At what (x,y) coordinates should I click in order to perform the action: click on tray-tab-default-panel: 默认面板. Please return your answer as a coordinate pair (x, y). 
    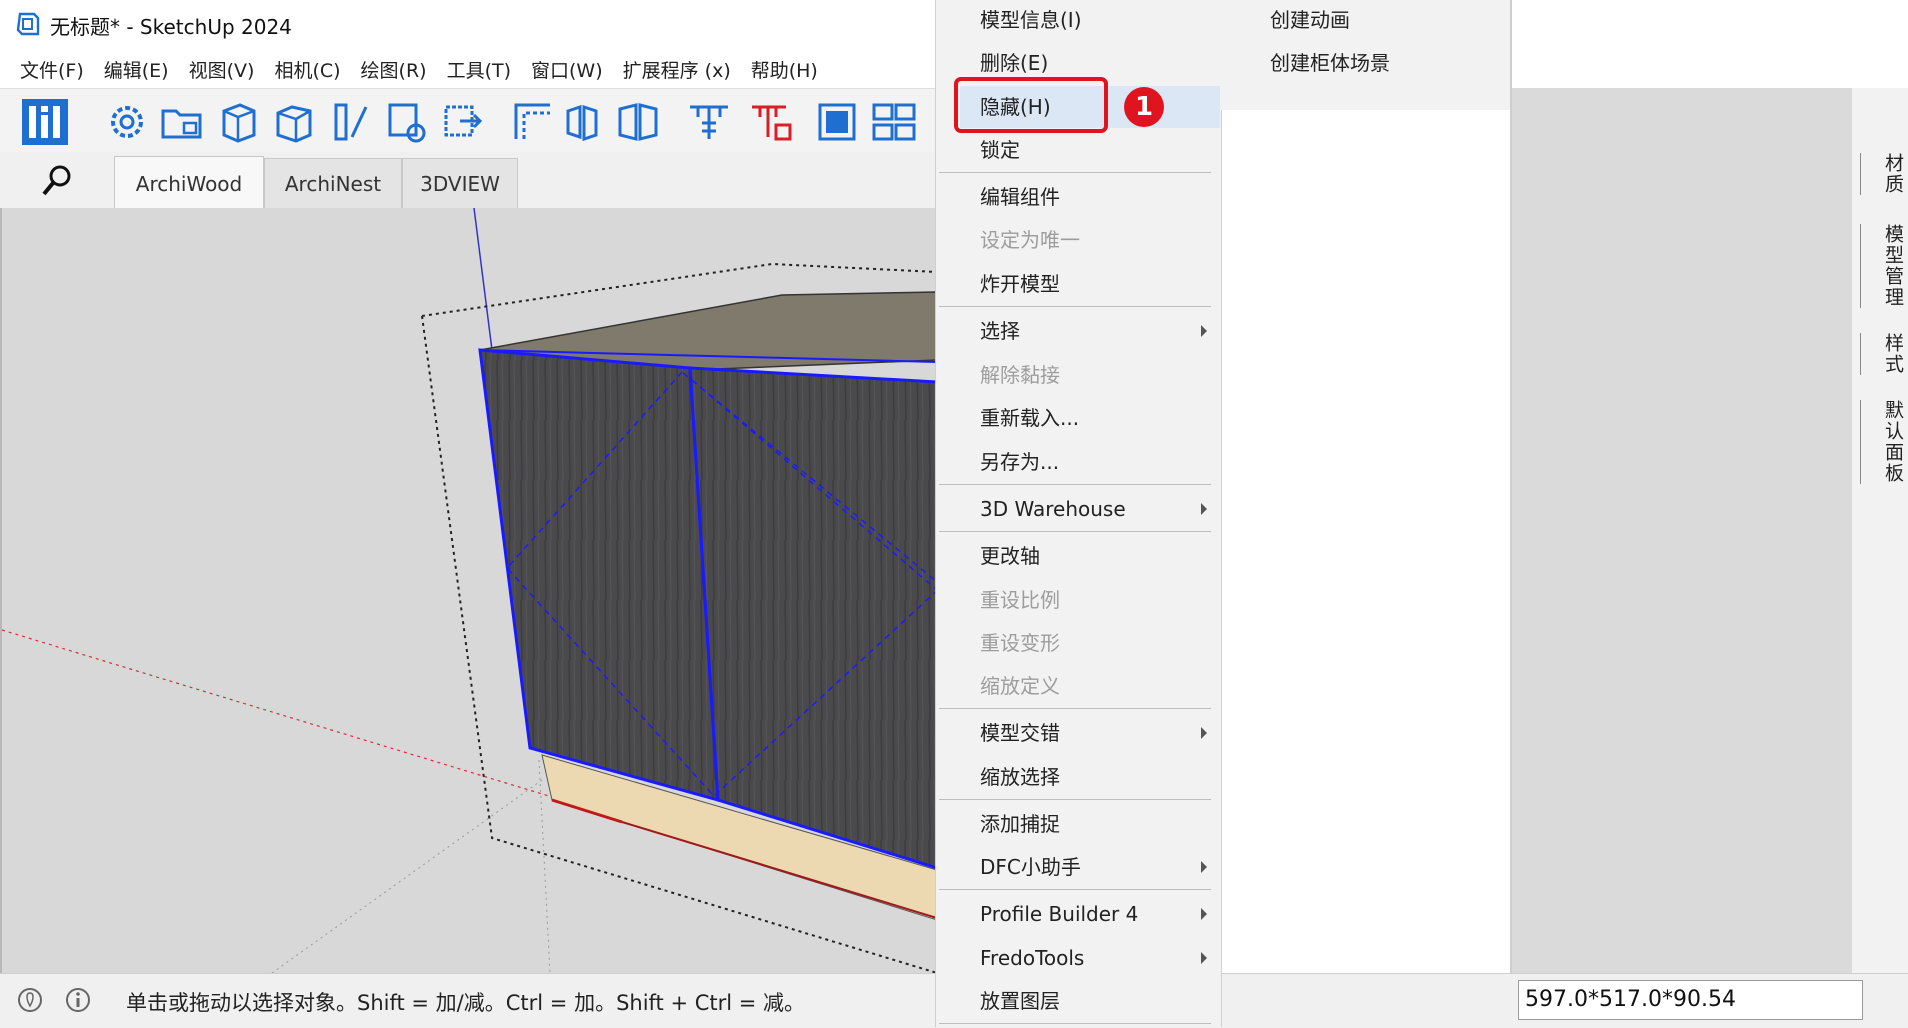
    Looking at the image, I should click on (1883, 442).